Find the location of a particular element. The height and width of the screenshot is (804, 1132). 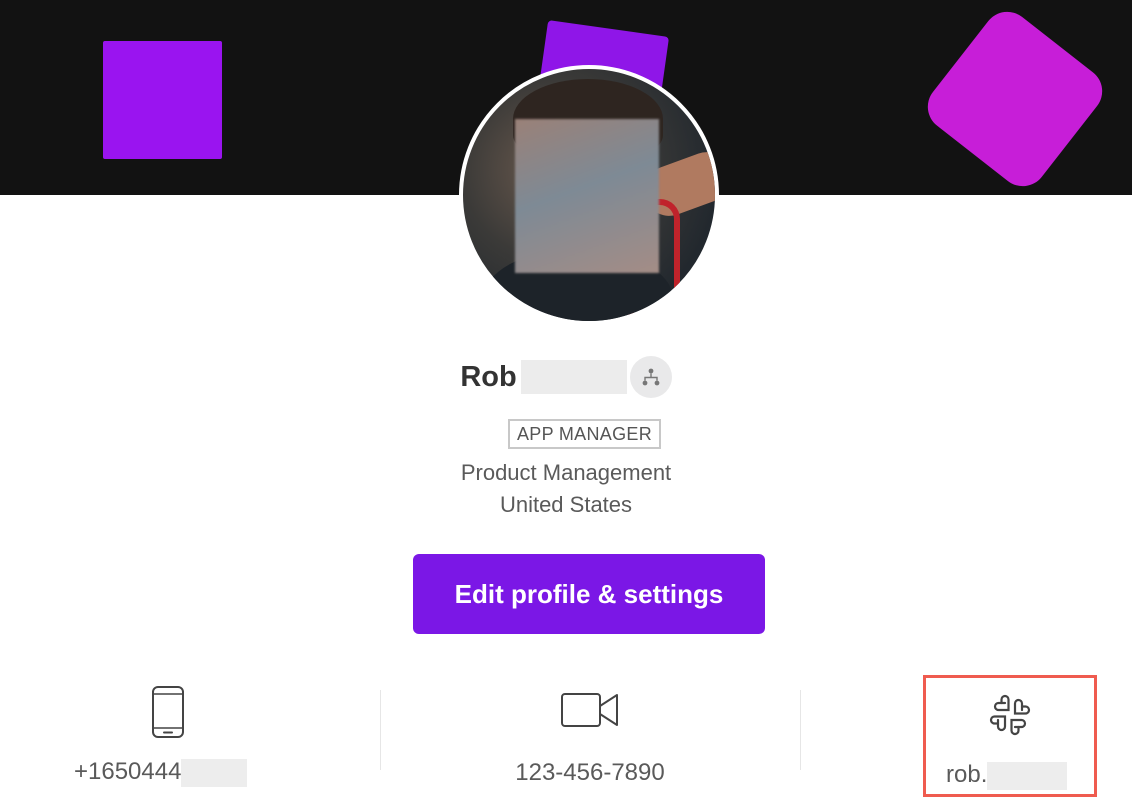

avatar is located at coordinates (589, 195).